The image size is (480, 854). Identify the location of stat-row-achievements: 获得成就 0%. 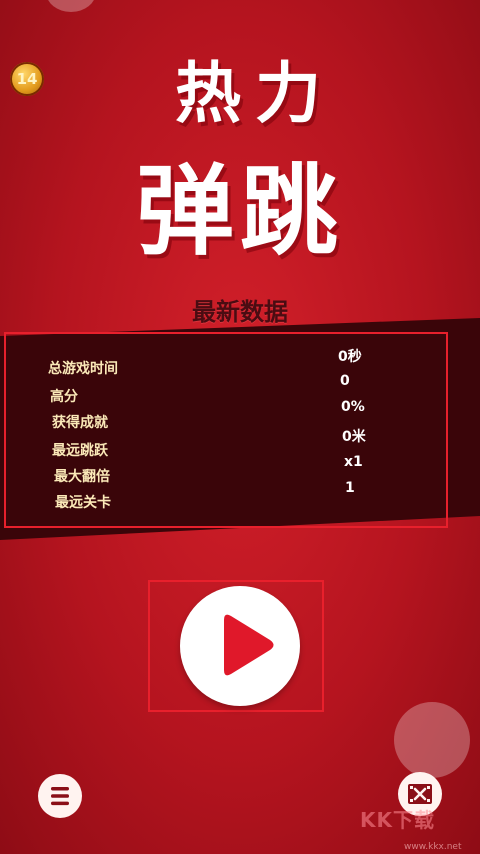
(240, 417).